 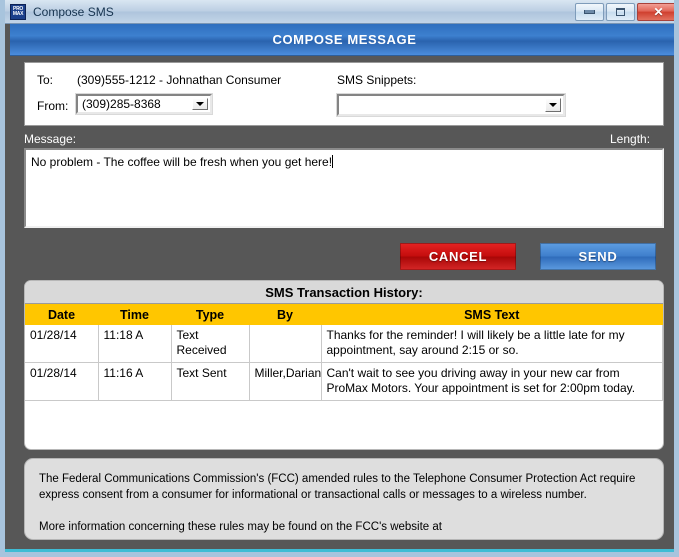 I want to click on minimize-icon, so click(x=589, y=11).